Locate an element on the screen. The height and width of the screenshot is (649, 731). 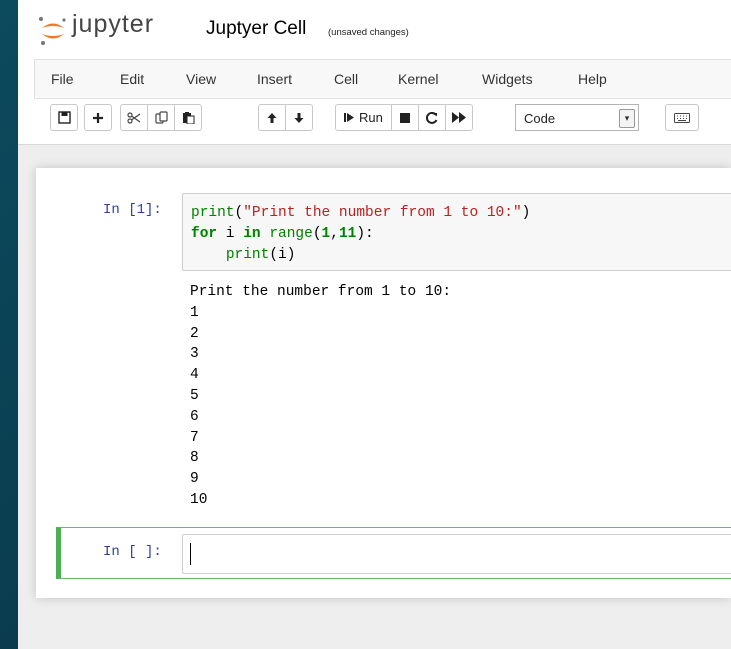
save-status: (unsaved changes) is located at coordinates (368, 32).